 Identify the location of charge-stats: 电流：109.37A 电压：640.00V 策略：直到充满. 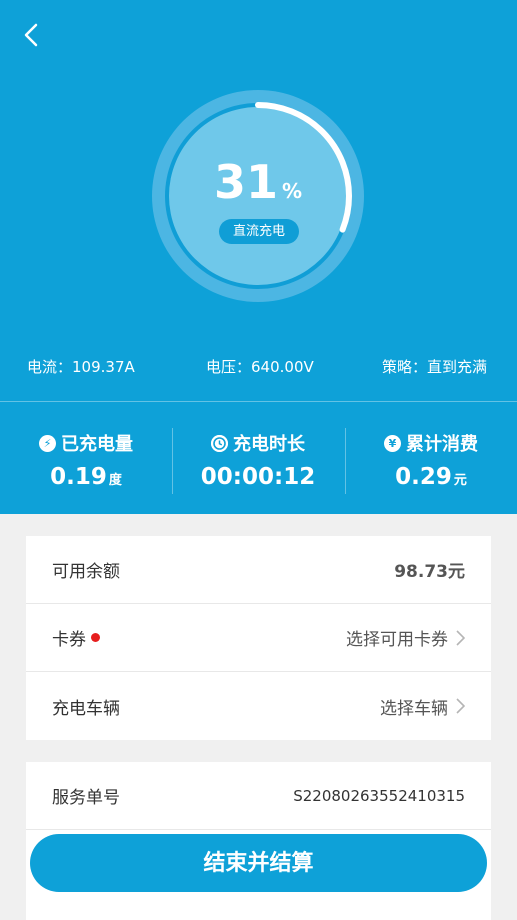
(258, 368).